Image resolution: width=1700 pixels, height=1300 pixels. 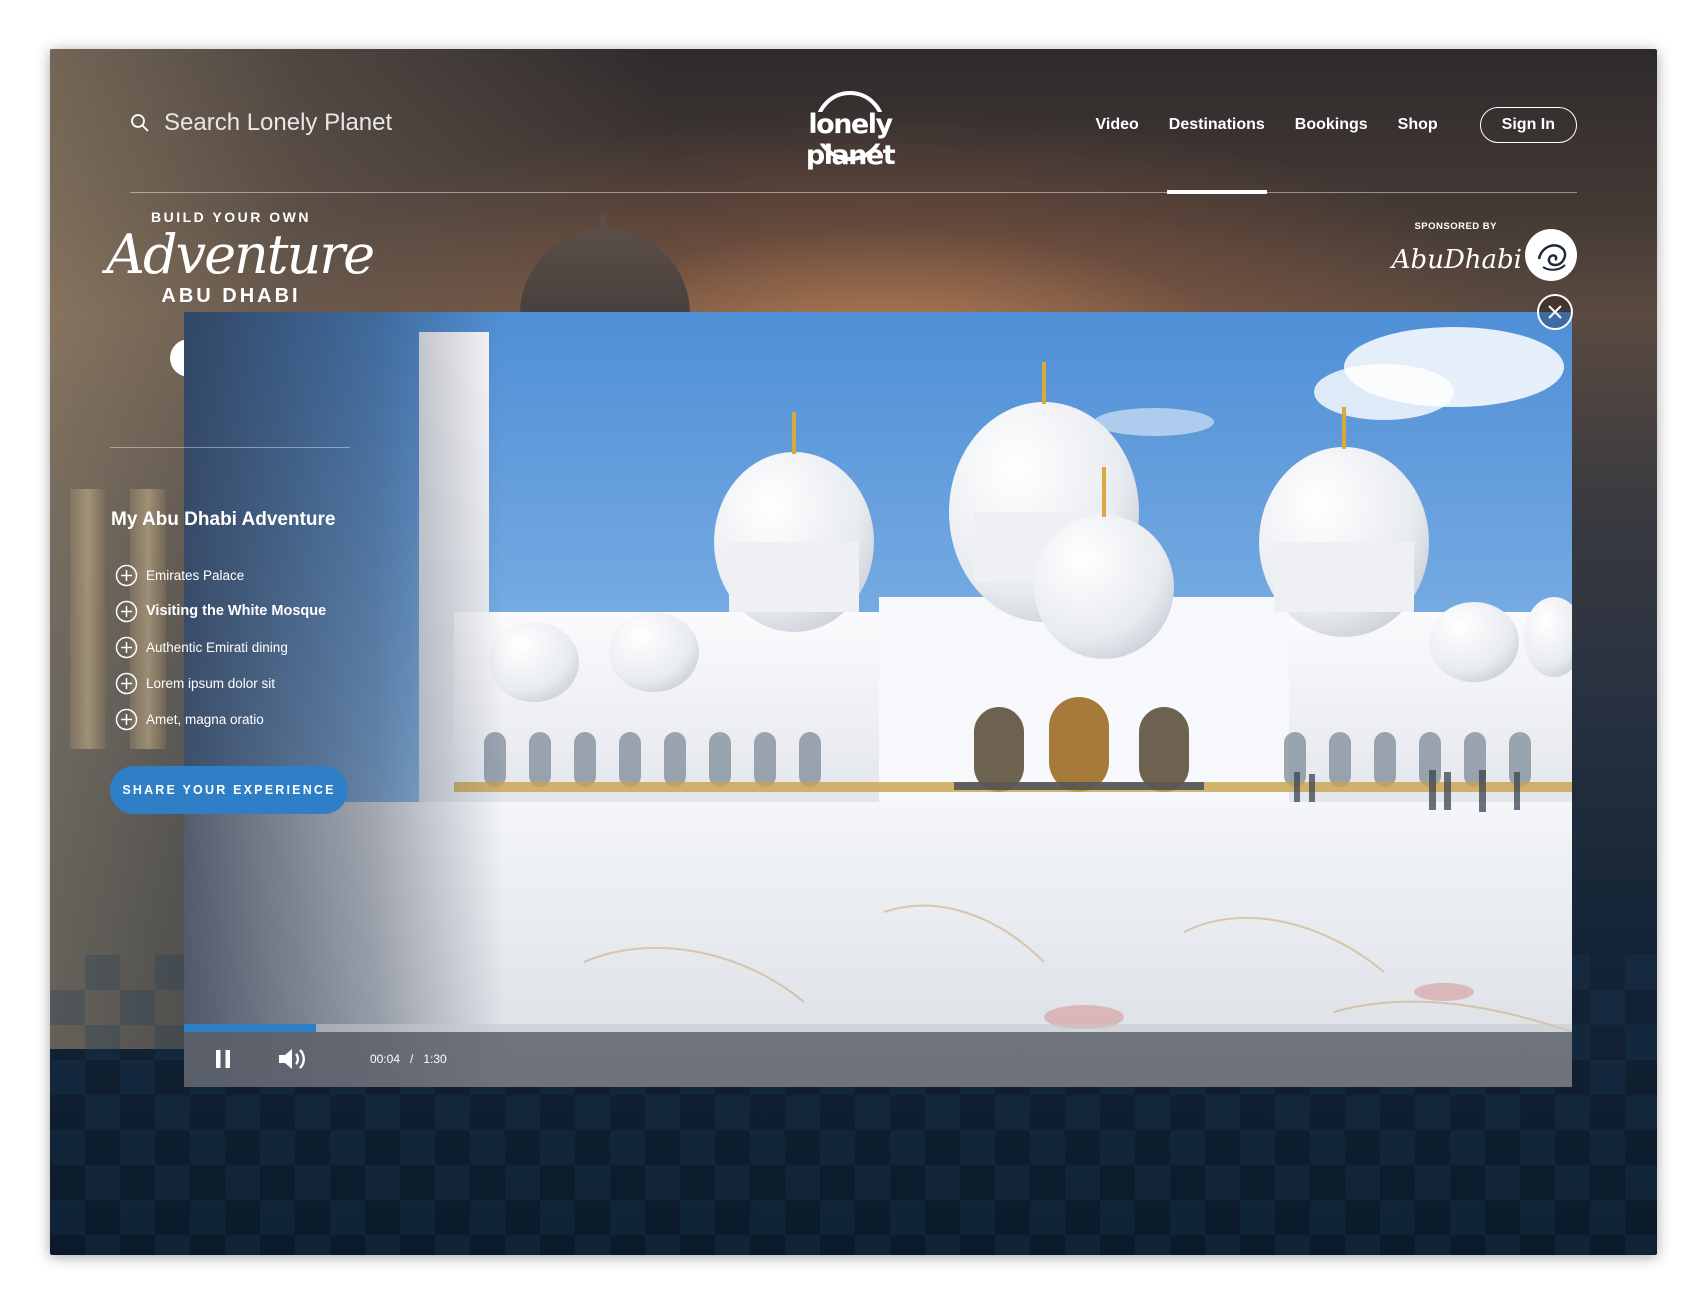 What do you see at coordinates (1528, 125) in the screenshot?
I see `sign-in-button: Sign In` at bounding box center [1528, 125].